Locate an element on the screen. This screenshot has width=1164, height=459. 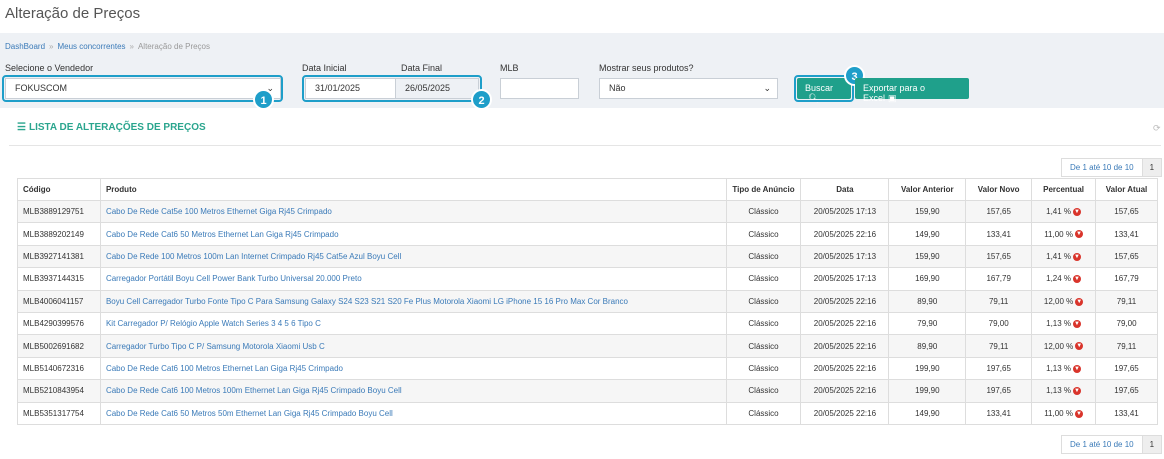
cell-valor-anterior-text: 159,90 is located at coordinates (927, 256).